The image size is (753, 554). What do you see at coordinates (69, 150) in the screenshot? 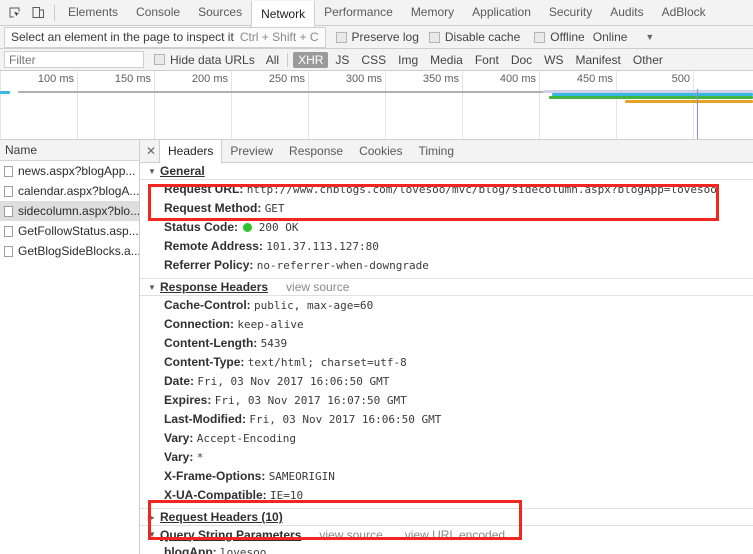
I see `request-list-header-name: Name` at bounding box center [69, 150].